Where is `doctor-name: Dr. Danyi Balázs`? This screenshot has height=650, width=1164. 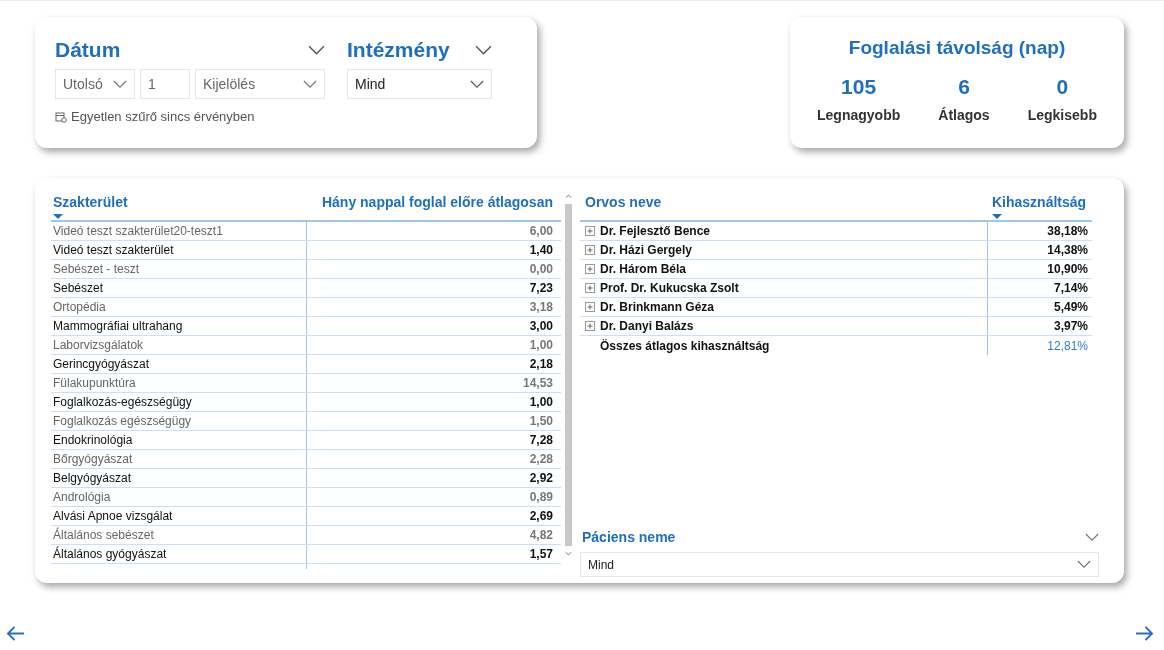 doctor-name: Dr. Danyi Balázs is located at coordinates (647, 326).